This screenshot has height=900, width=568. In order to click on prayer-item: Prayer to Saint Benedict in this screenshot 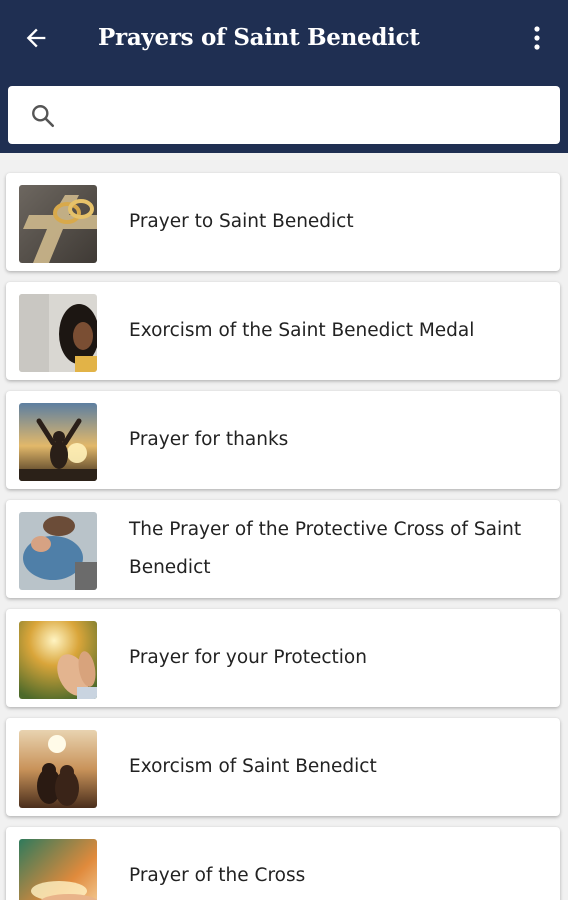, I will do `click(283, 222)`.